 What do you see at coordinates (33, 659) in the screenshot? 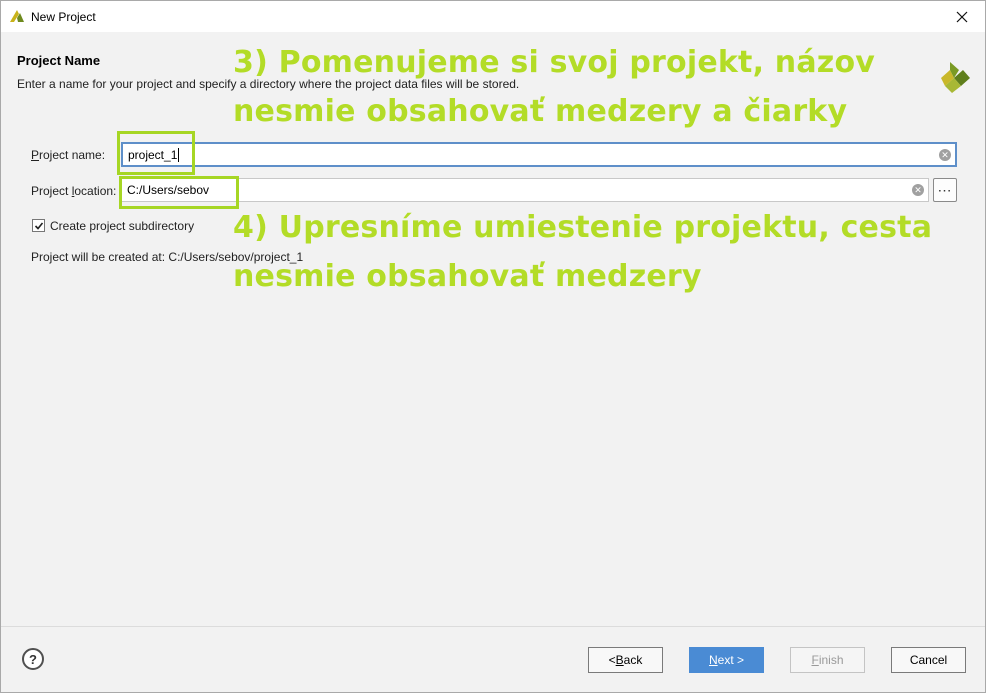
I see `help-button: ?` at bounding box center [33, 659].